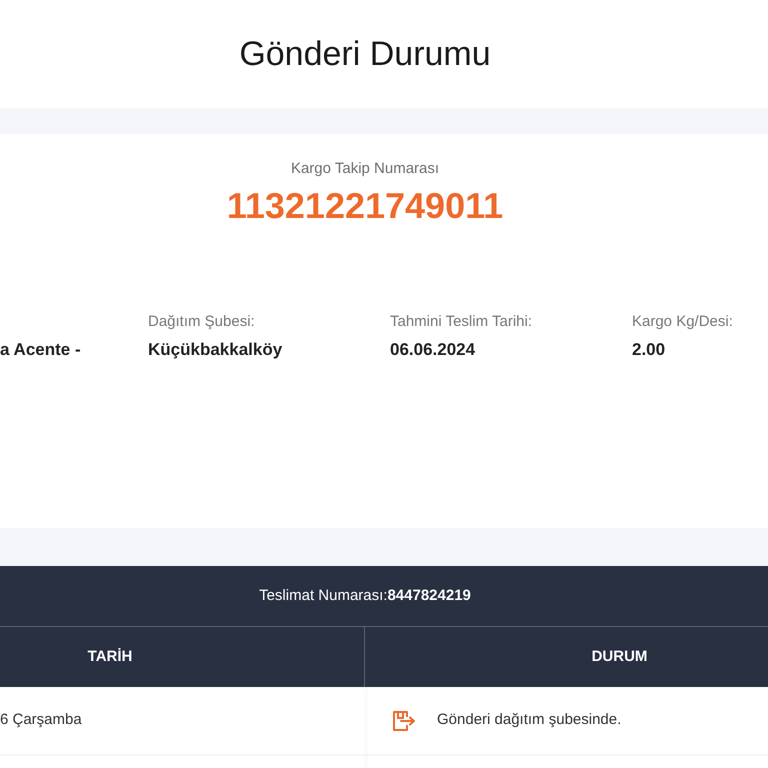  Describe the element at coordinates (529, 720) in the screenshot. I see `status-text: Gönderi dağıtım şubesinde.` at that location.